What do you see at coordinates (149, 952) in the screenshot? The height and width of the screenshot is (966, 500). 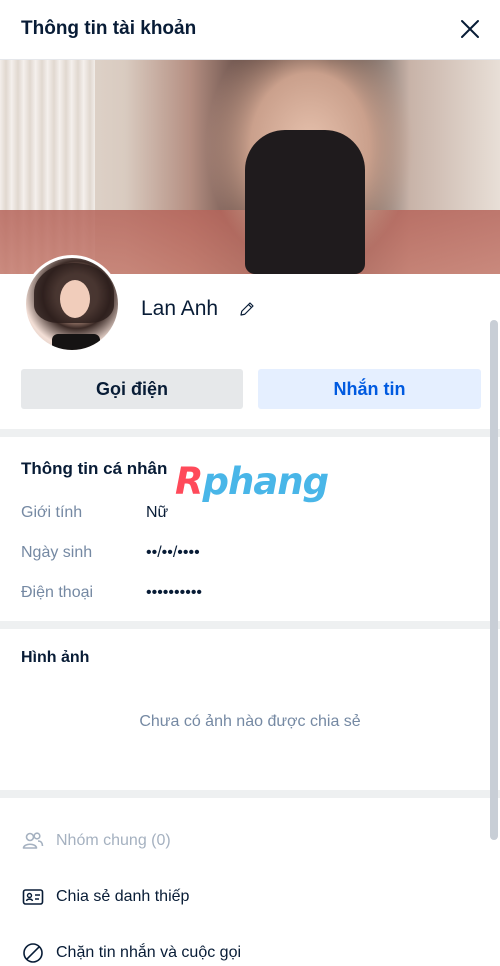 I see `block-label: Chặn tin nhắn và cuộc gọi` at bounding box center [149, 952].